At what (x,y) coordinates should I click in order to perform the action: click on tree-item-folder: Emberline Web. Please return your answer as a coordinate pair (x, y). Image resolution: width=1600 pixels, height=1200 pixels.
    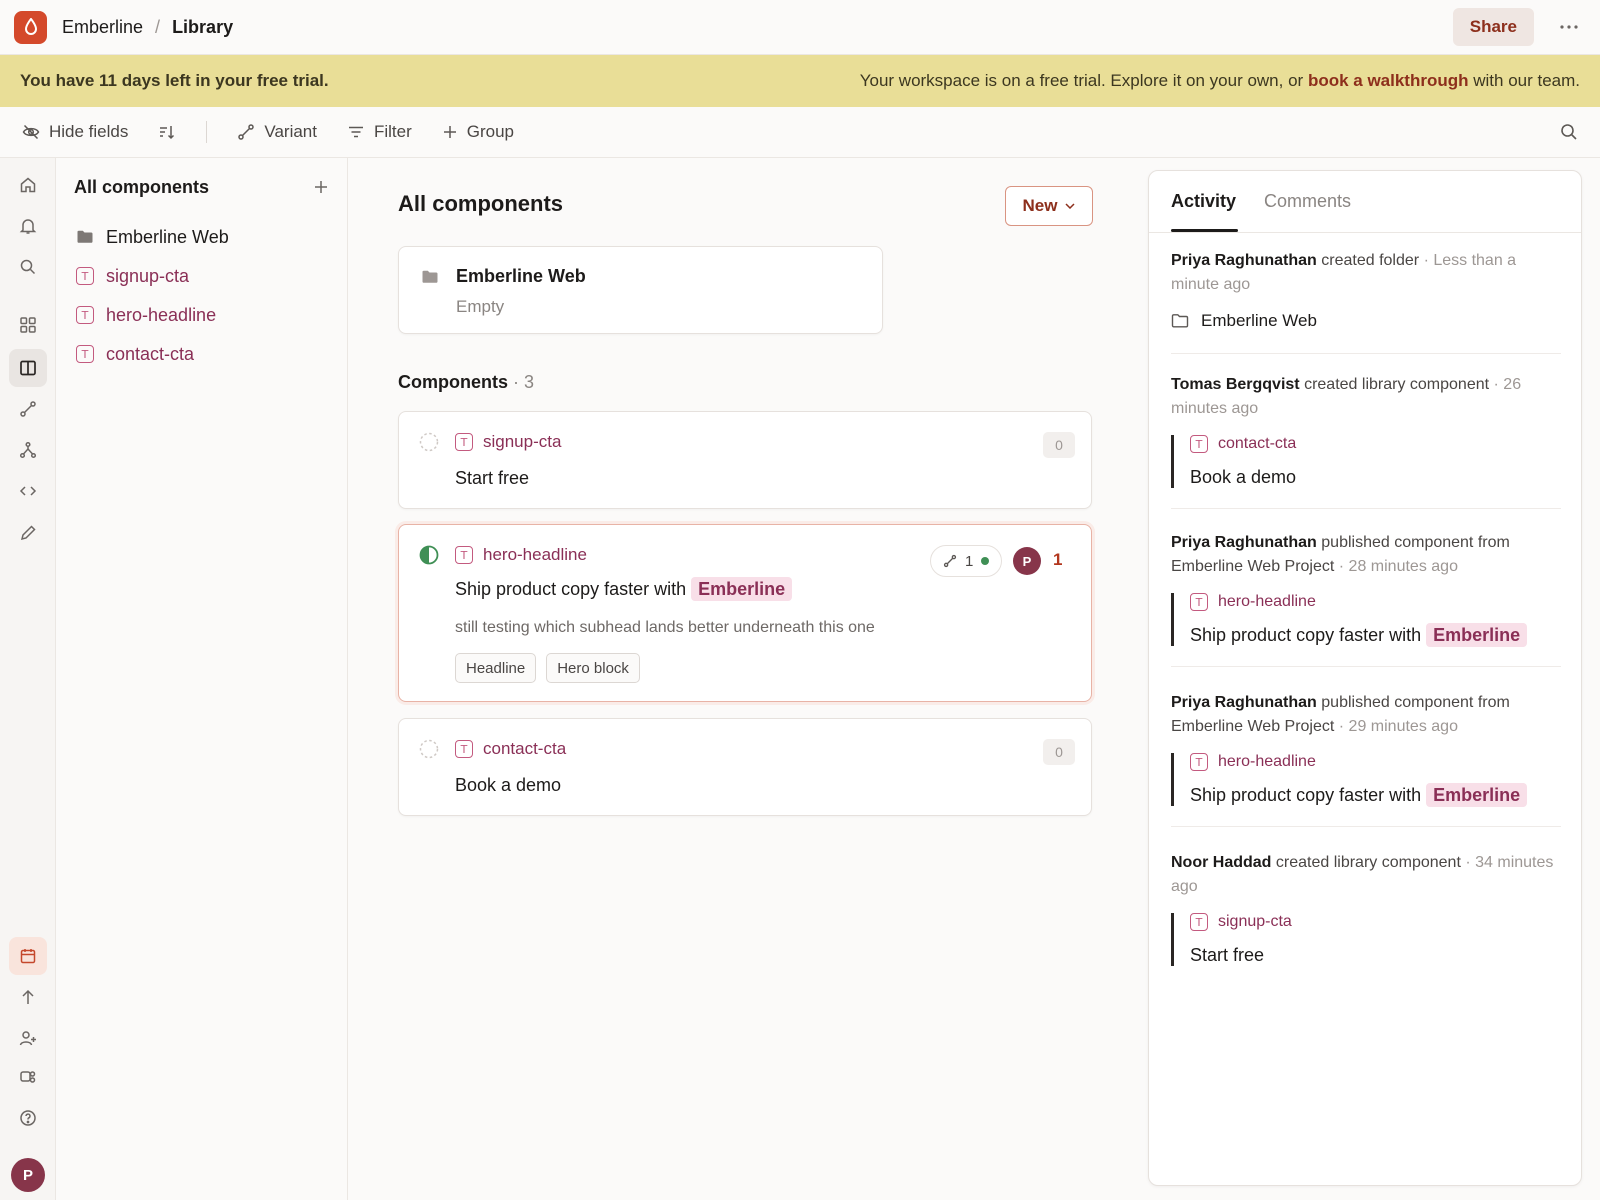
    Looking at the image, I should click on (152, 237).